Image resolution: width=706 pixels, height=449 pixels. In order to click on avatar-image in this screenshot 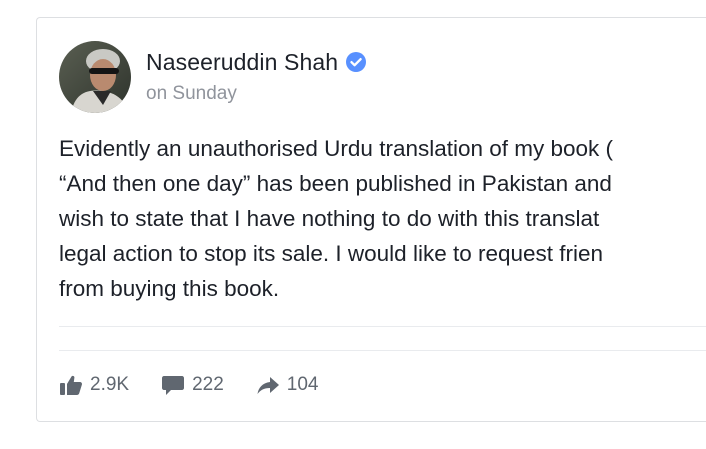, I will do `click(95, 77)`.